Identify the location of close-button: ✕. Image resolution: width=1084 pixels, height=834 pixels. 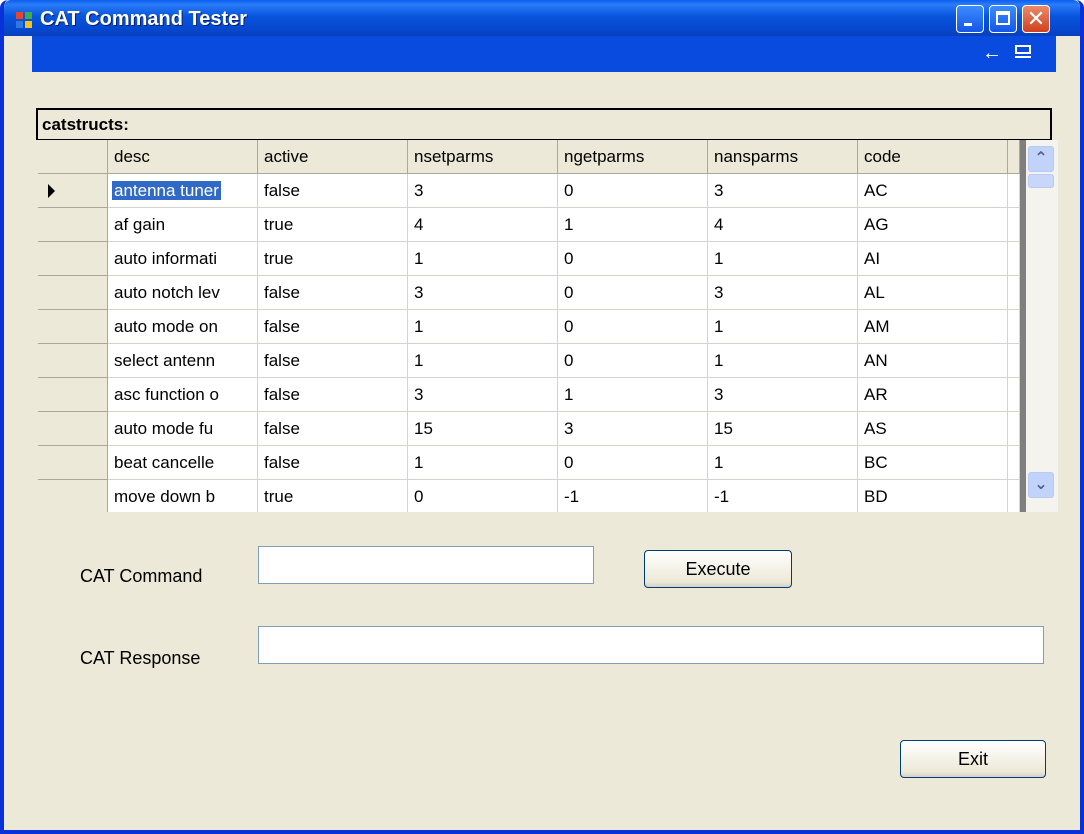
(1036, 19).